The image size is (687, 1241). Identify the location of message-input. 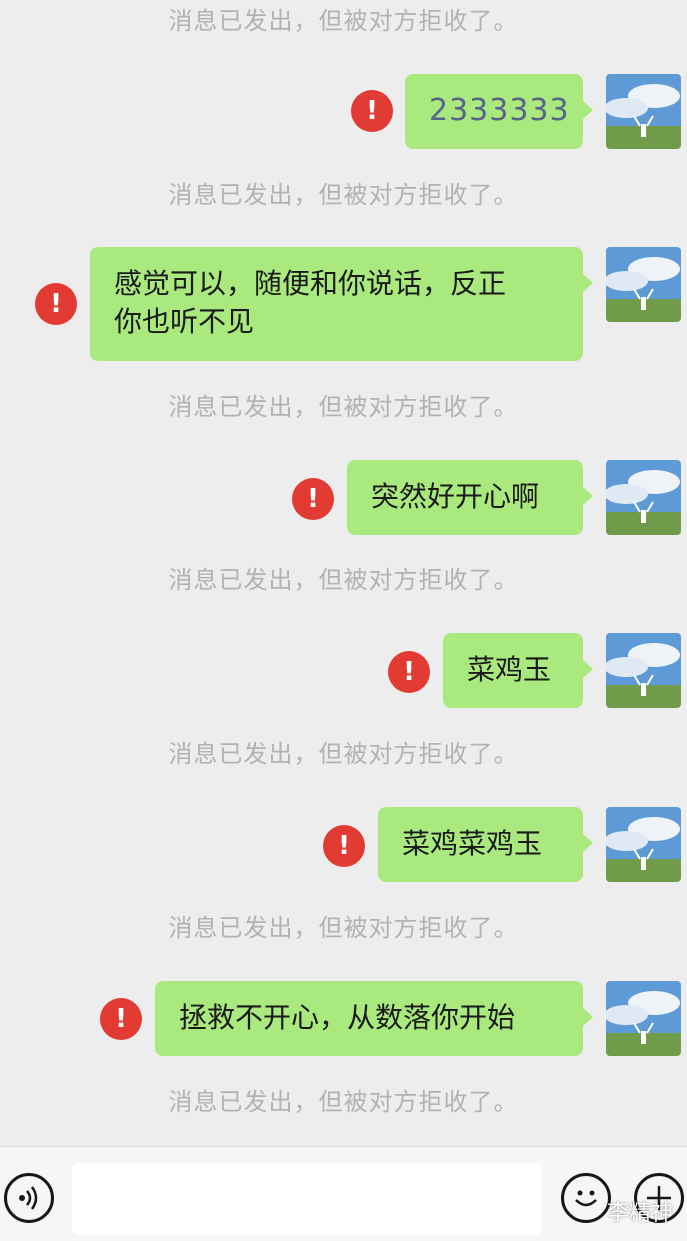
(307, 1199).